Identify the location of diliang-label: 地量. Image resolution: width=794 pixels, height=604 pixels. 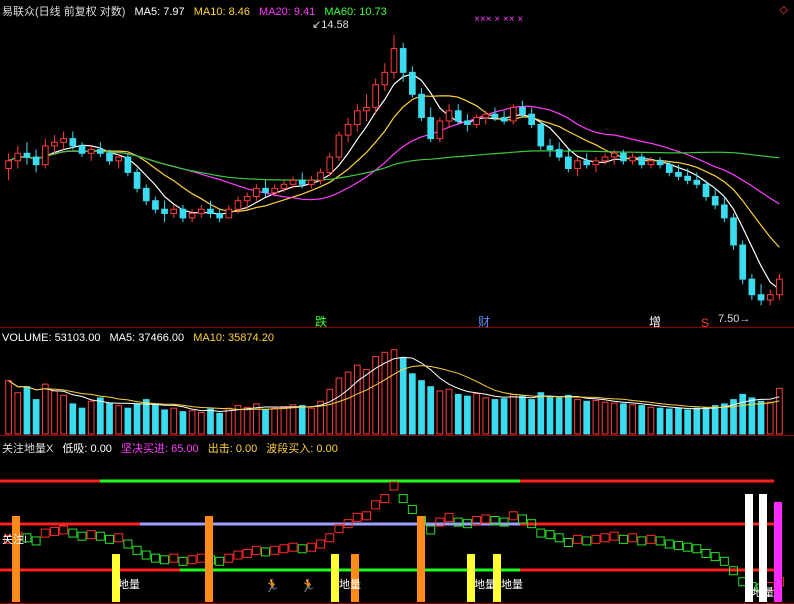
(129, 584).